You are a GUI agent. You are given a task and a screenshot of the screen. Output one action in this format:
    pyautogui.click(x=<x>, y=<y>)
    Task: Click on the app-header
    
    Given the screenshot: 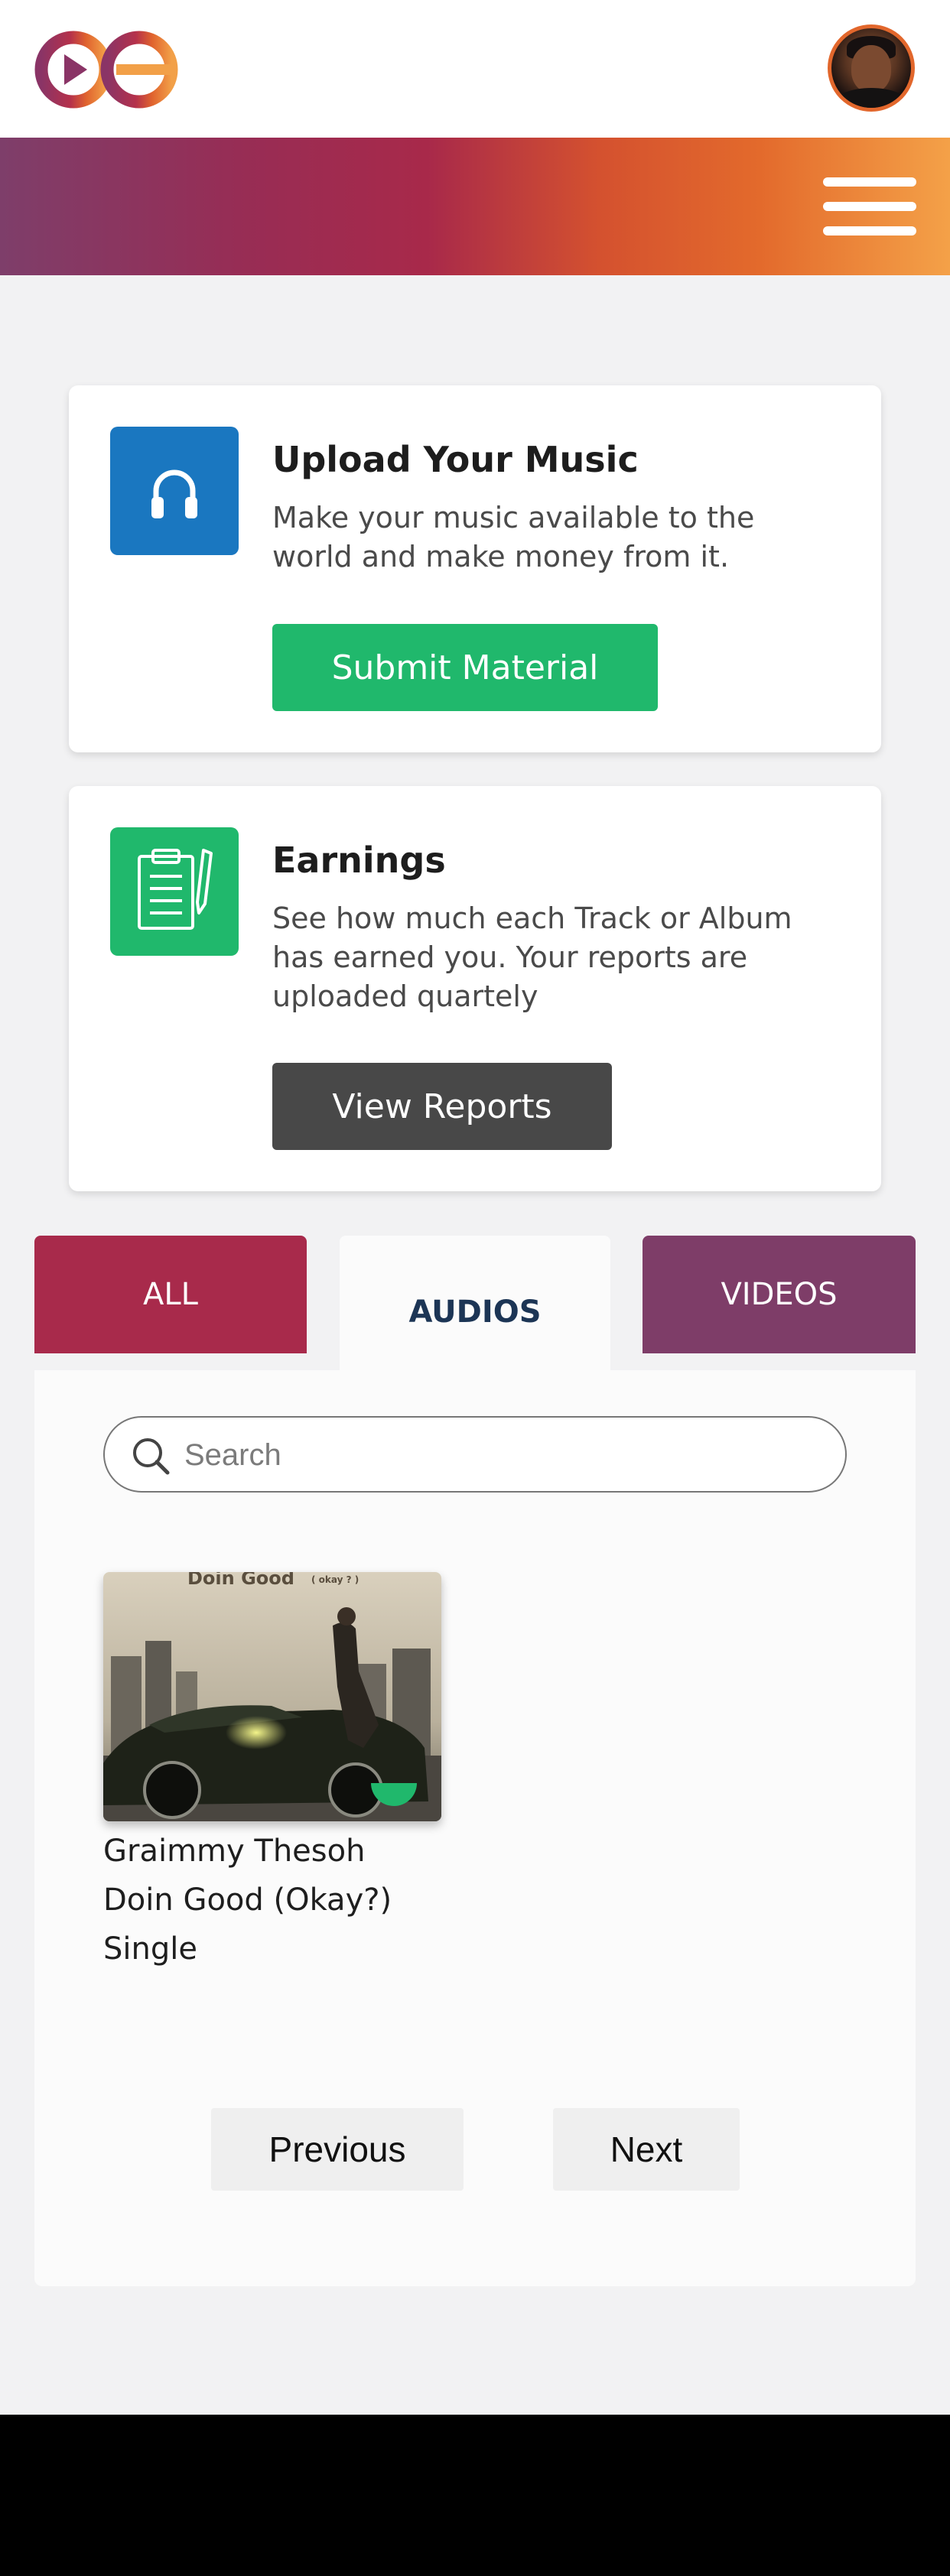 What is the action you would take?
    pyautogui.click(x=475, y=69)
    